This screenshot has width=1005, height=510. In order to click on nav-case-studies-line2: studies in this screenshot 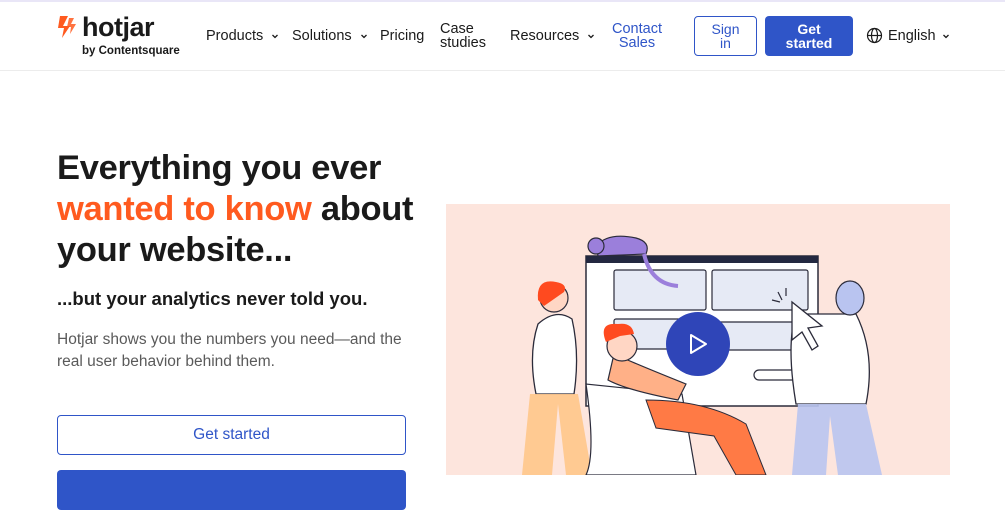, I will do `click(463, 43)`.